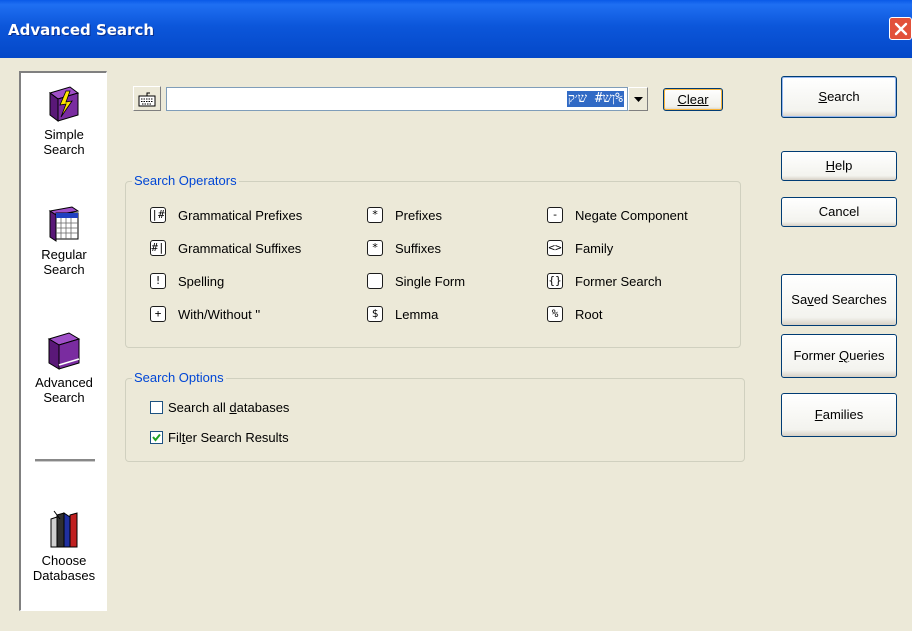 The height and width of the screenshot is (631, 912). I want to click on keyboard-button, so click(147, 98).